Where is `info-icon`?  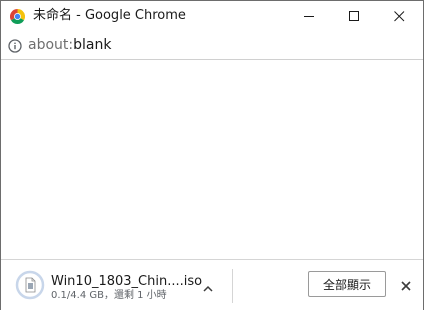 info-icon is located at coordinates (15, 45).